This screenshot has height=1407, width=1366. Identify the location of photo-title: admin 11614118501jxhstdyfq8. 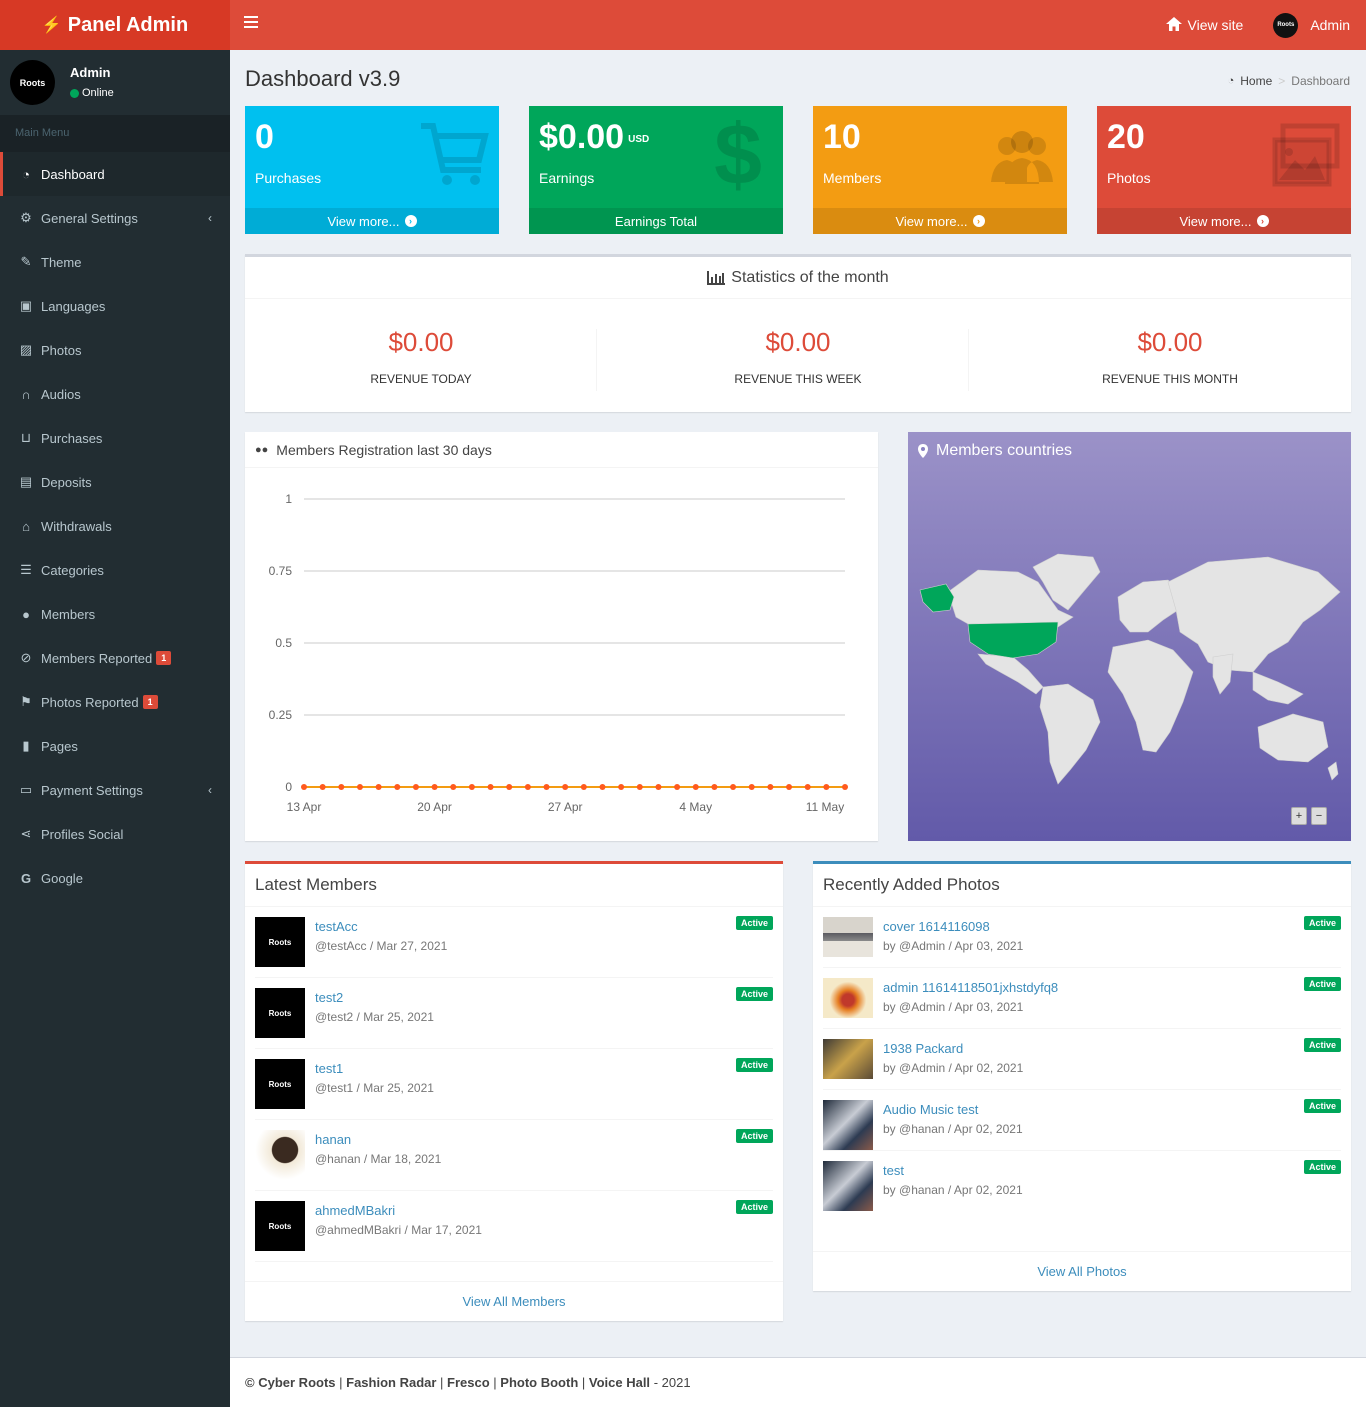
(970, 987).